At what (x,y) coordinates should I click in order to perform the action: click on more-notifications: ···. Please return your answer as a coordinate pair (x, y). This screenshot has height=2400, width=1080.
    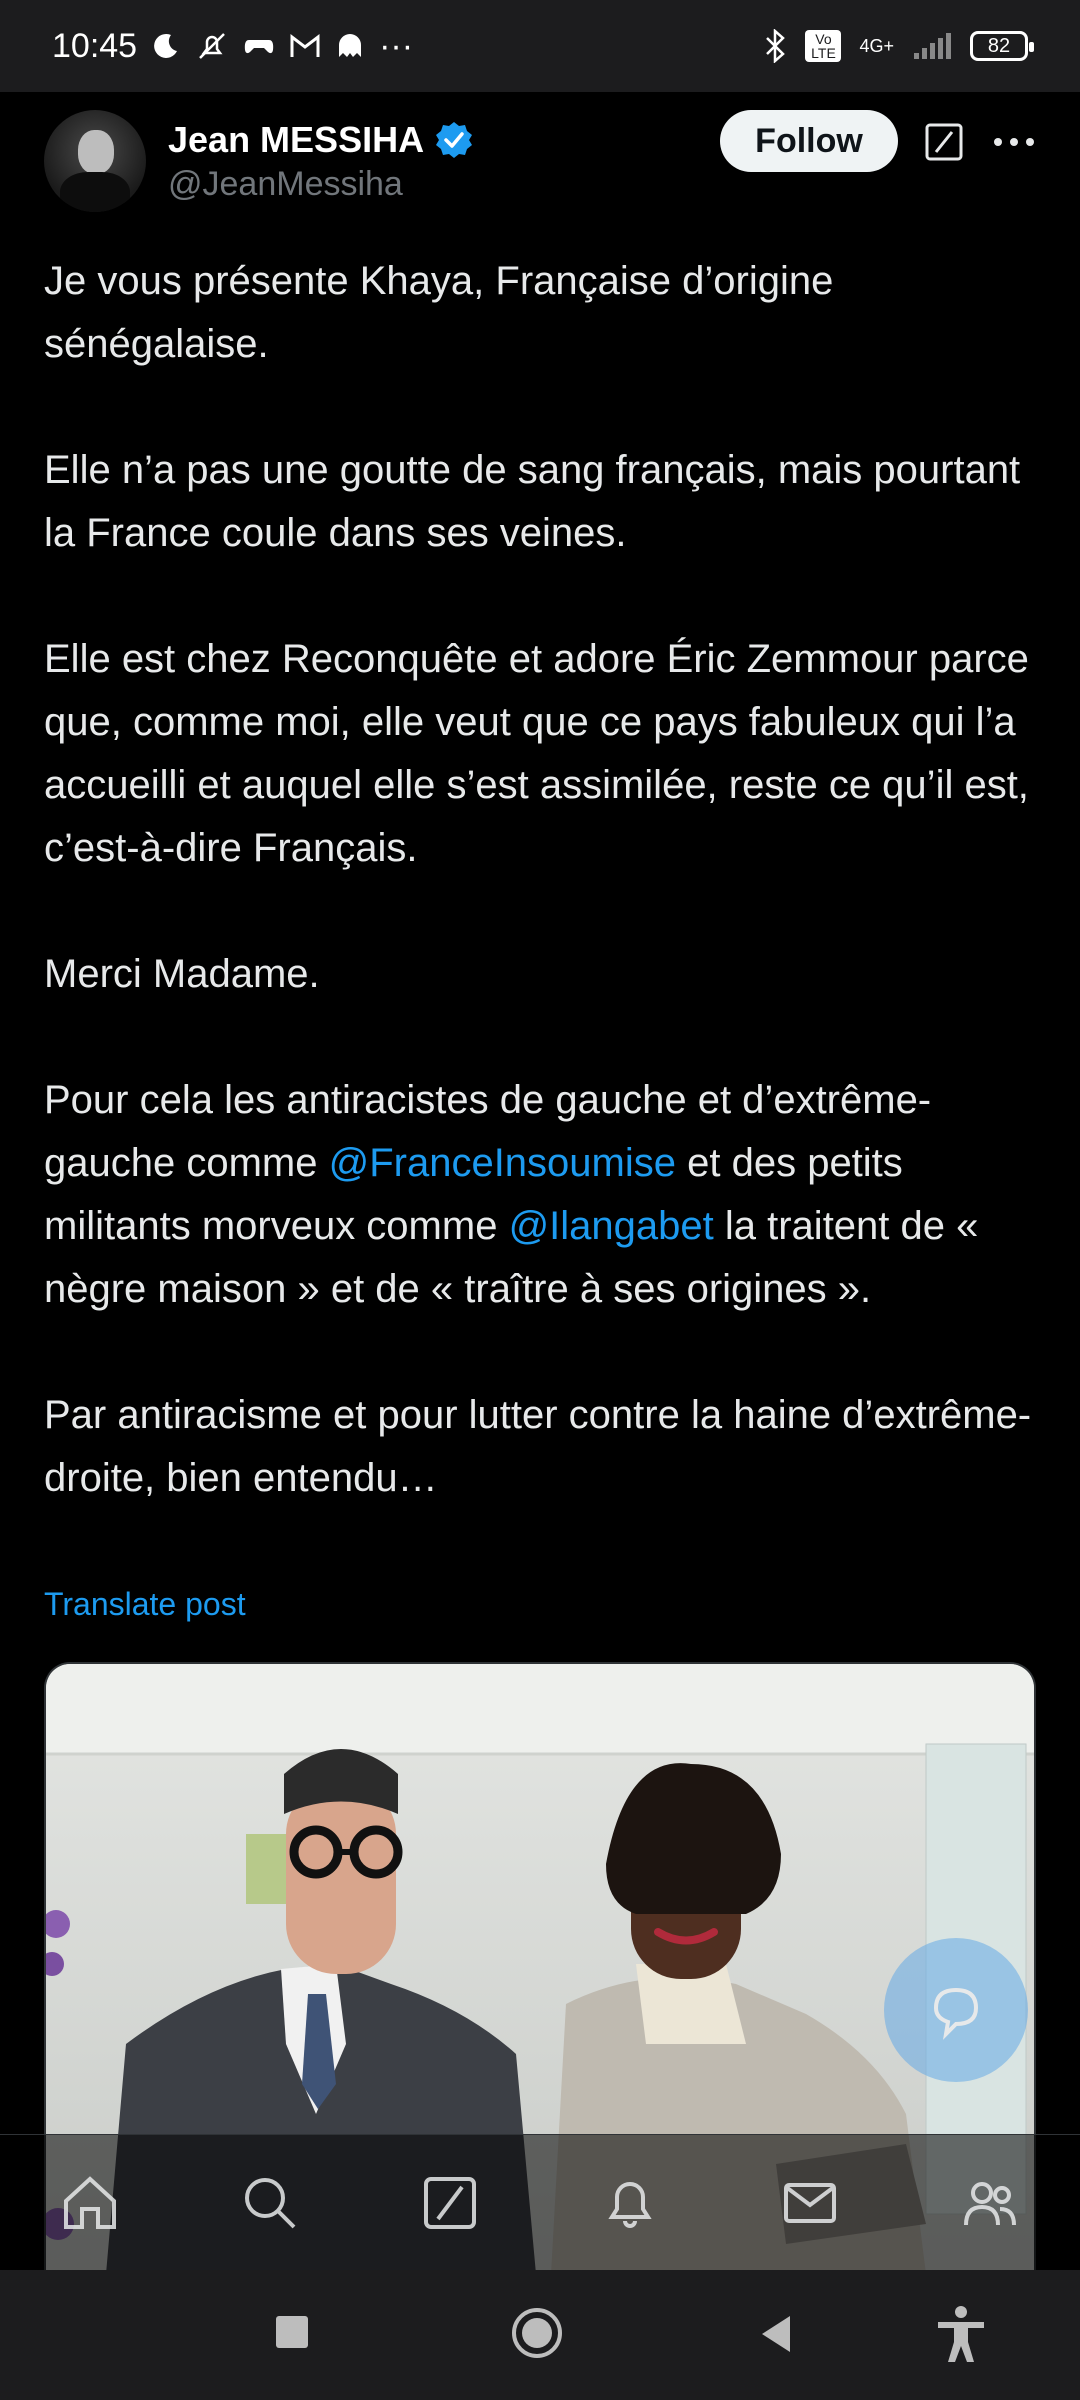
    Looking at the image, I should click on (396, 45).